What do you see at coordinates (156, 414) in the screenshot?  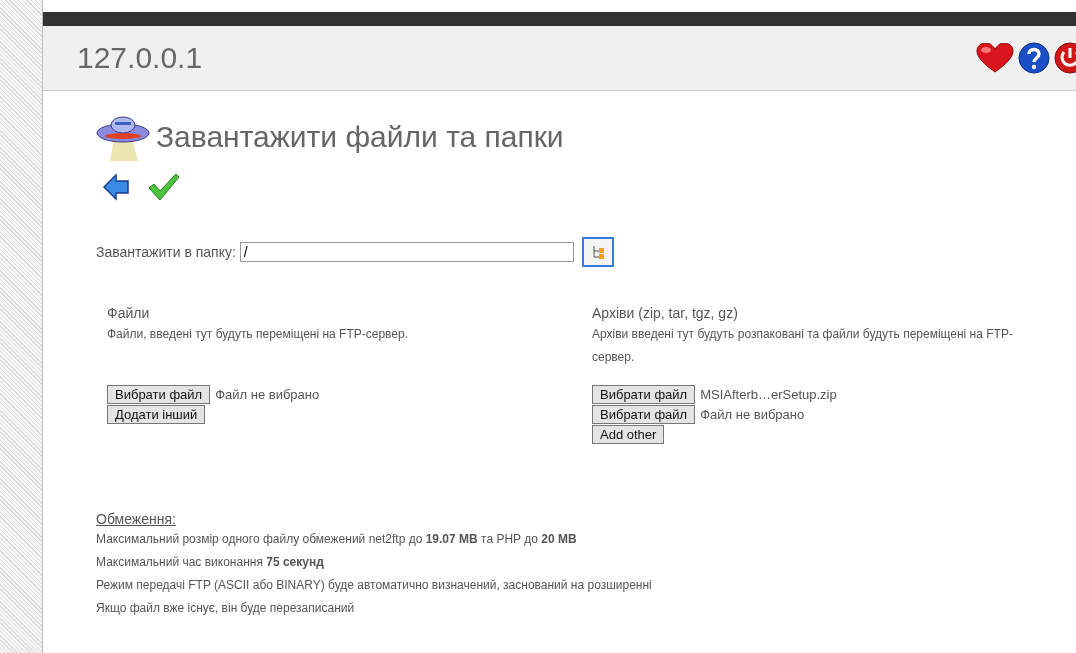 I see `add-other-button: Додати інший` at bounding box center [156, 414].